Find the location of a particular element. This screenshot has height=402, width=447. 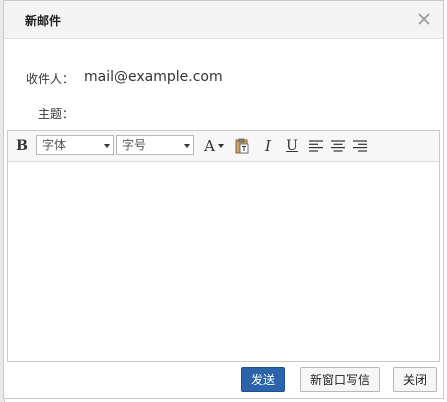

new-window-compose-button: 新窗口写信 is located at coordinates (340, 379).